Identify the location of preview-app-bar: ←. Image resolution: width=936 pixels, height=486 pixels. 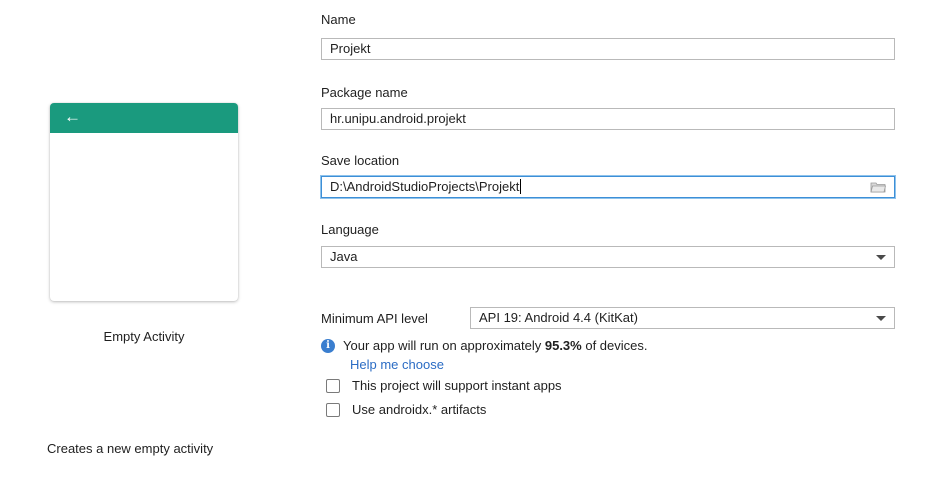
(144, 118).